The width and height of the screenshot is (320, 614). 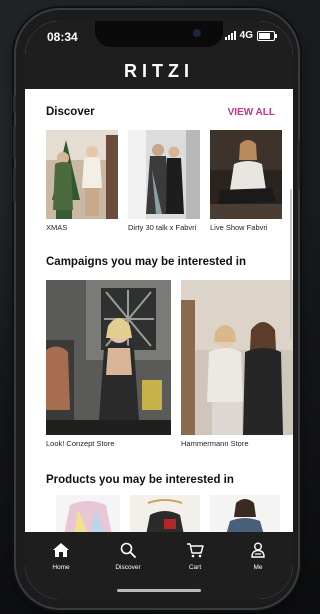 What do you see at coordinates (159, 55) in the screenshot?
I see `top-bar: 08:34 4G RITZI` at bounding box center [159, 55].